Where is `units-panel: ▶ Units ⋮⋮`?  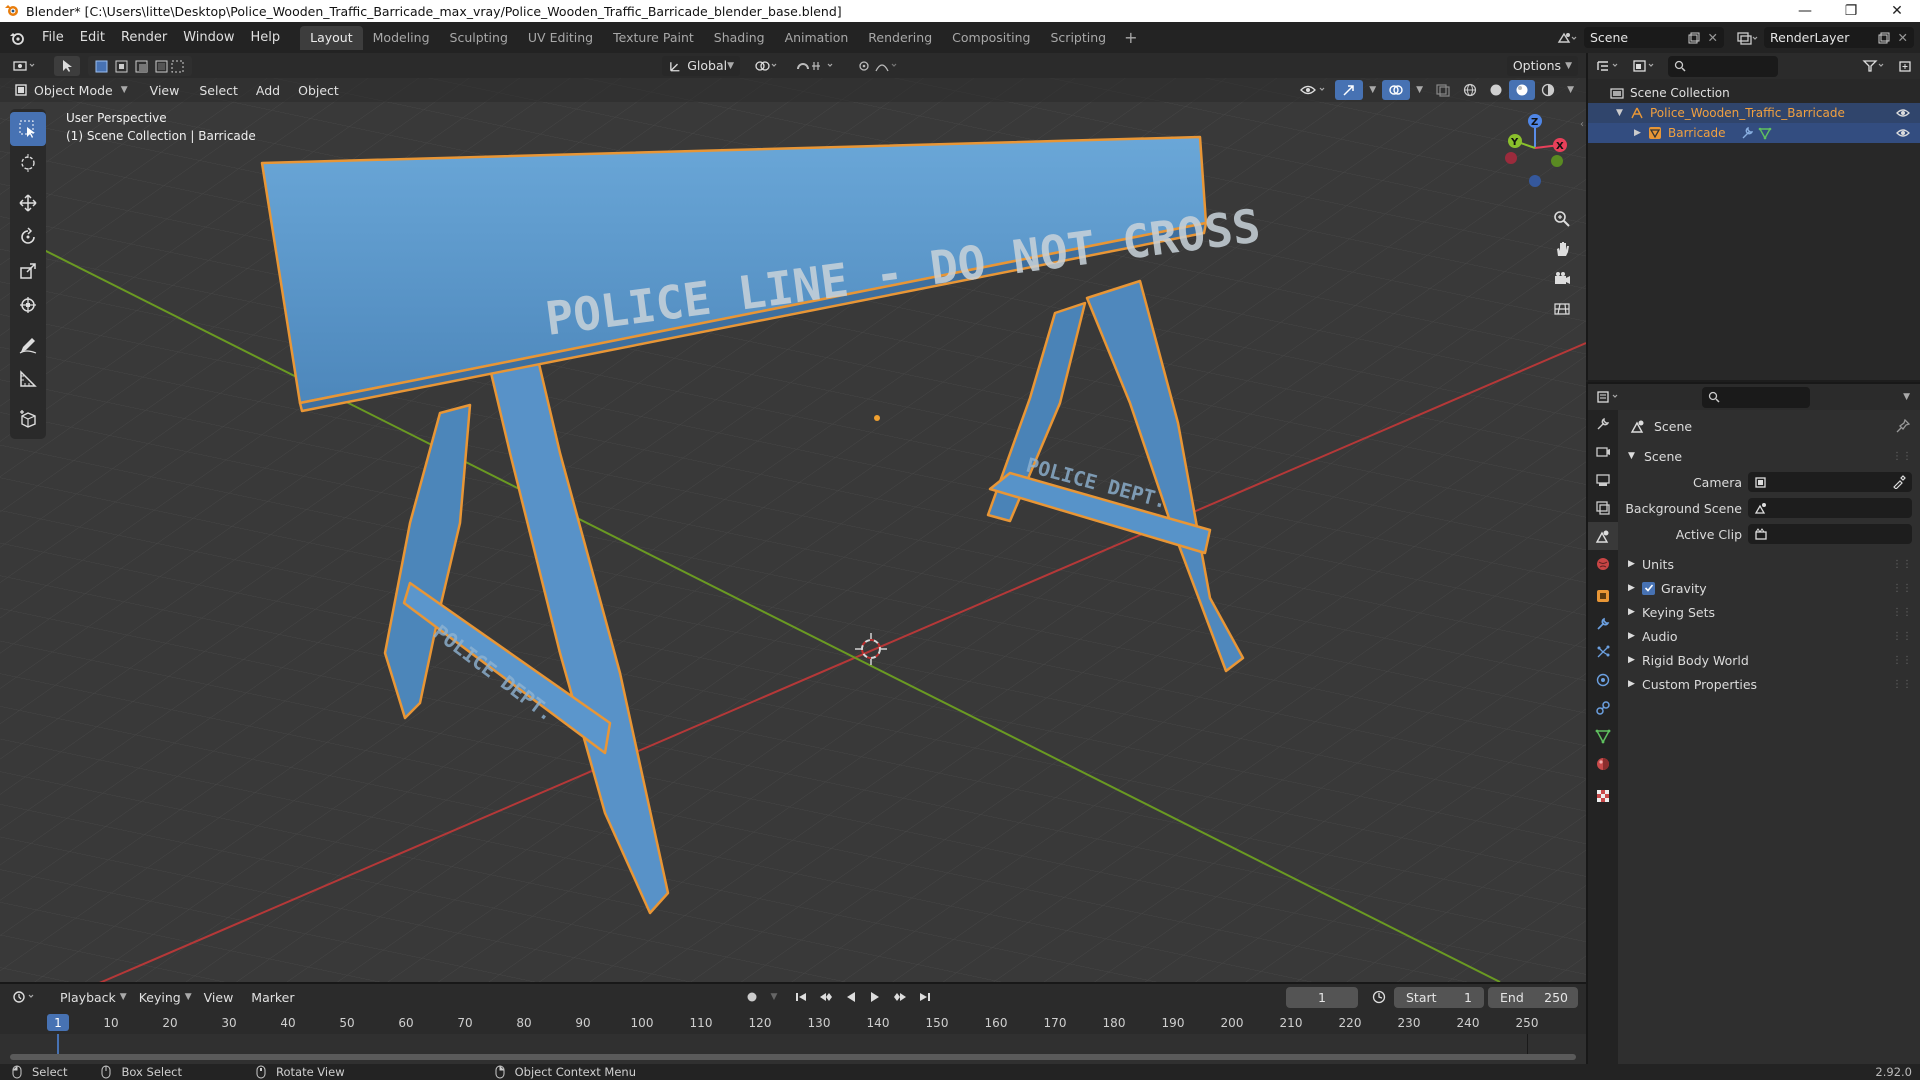
units-panel: ▶ Units ⋮⋮ is located at coordinates (1769, 564).